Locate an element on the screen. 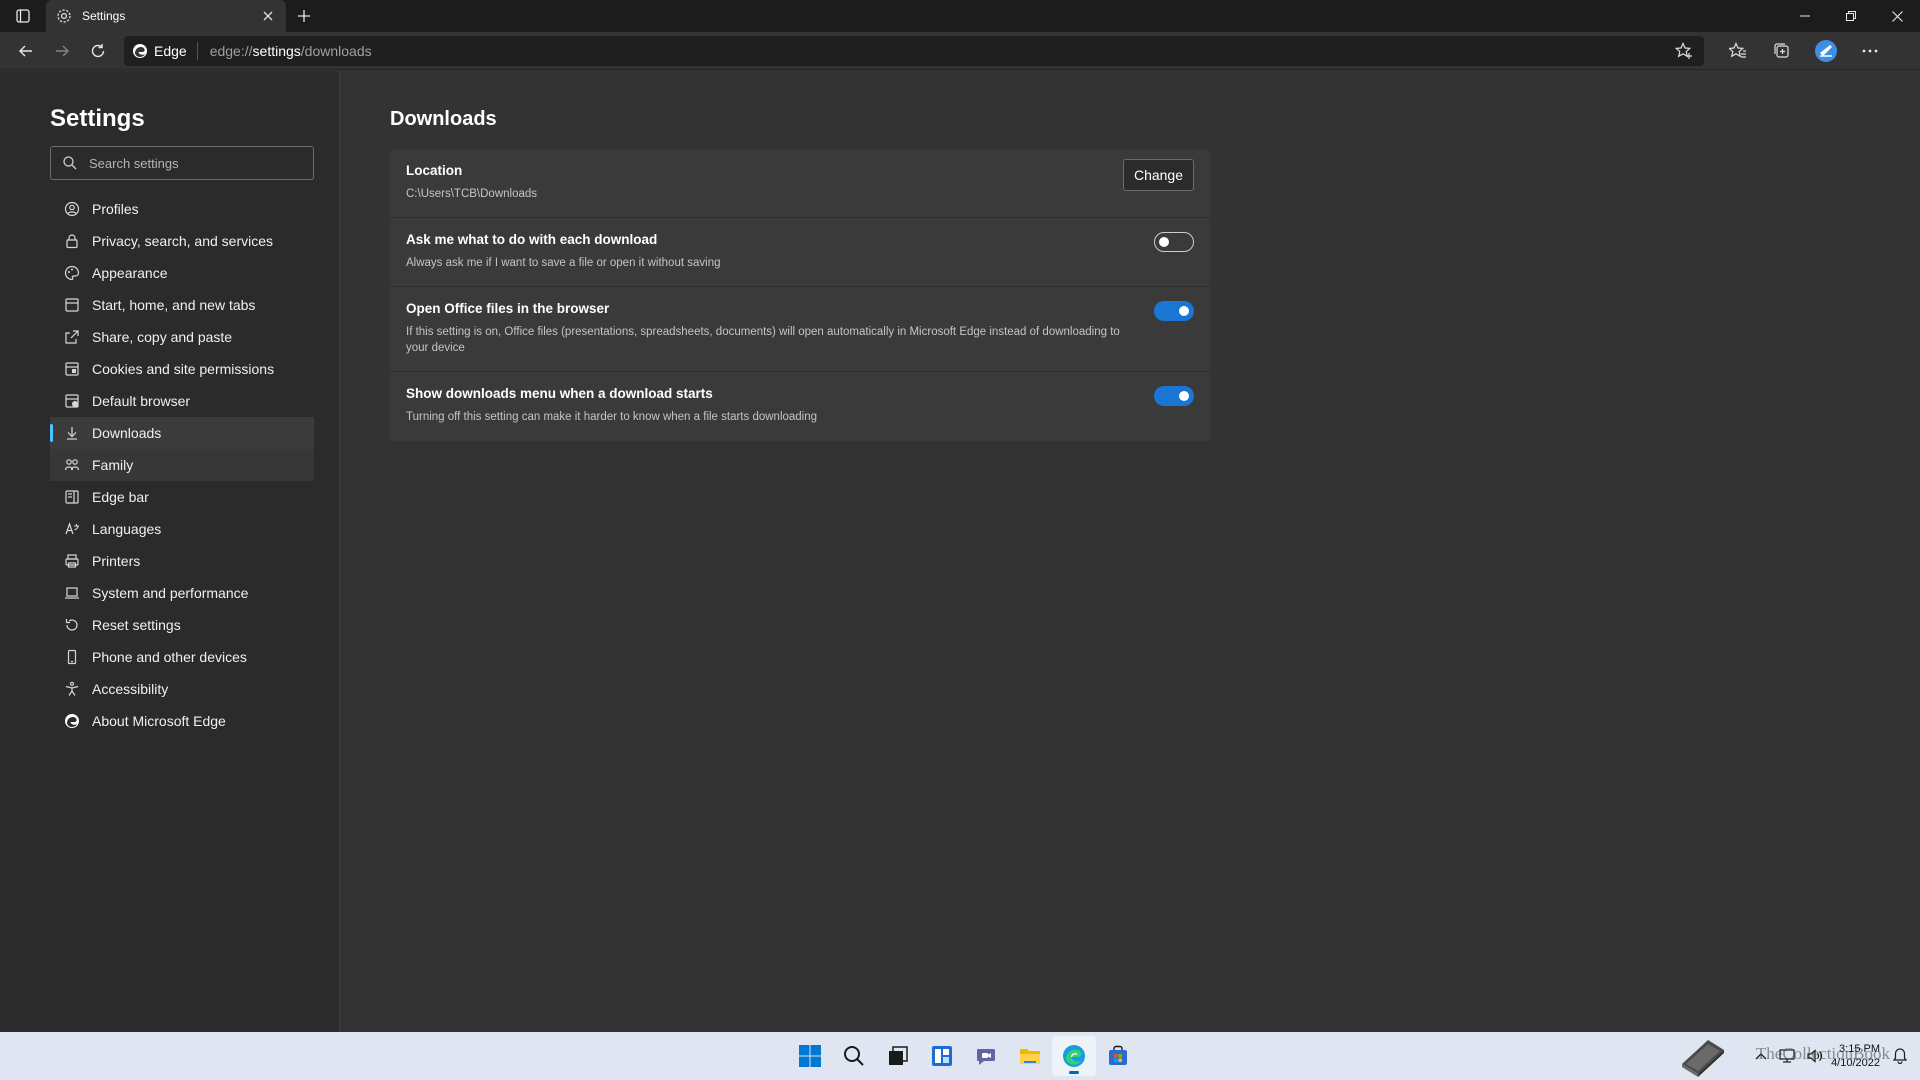 This screenshot has height=1080, width=1920. sidebar-item-start-home-and-new-tabs: Start, home, and new tabs is located at coordinates (182, 305).